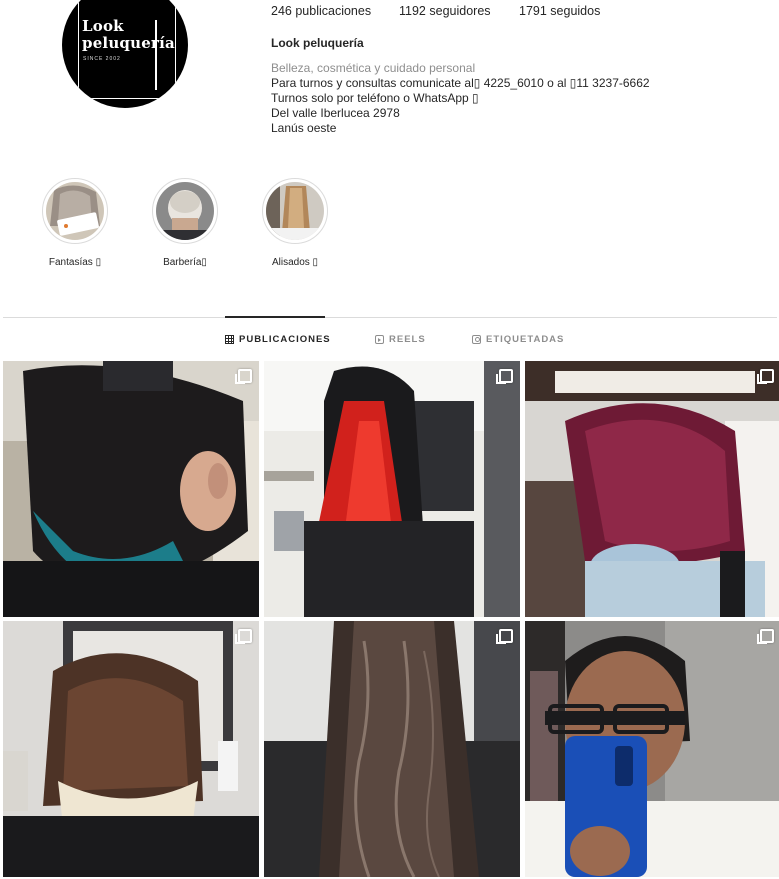 This screenshot has width=779, height=879. What do you see at coordinates (125, 54) in the screenshot?
I see `profile-avatar: Look peluquería SINCE 2002` at bounding box center [125, 54].